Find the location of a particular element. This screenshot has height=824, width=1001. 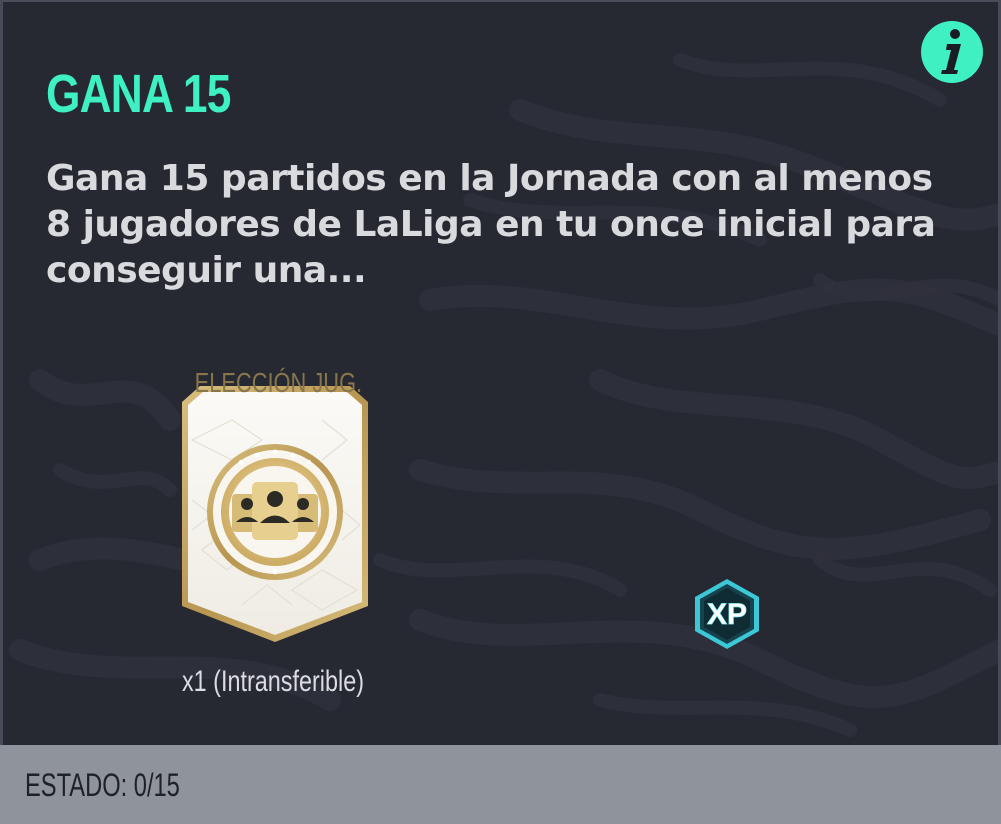

objective-title: GANA 15 is located at coordinates (138, 94).